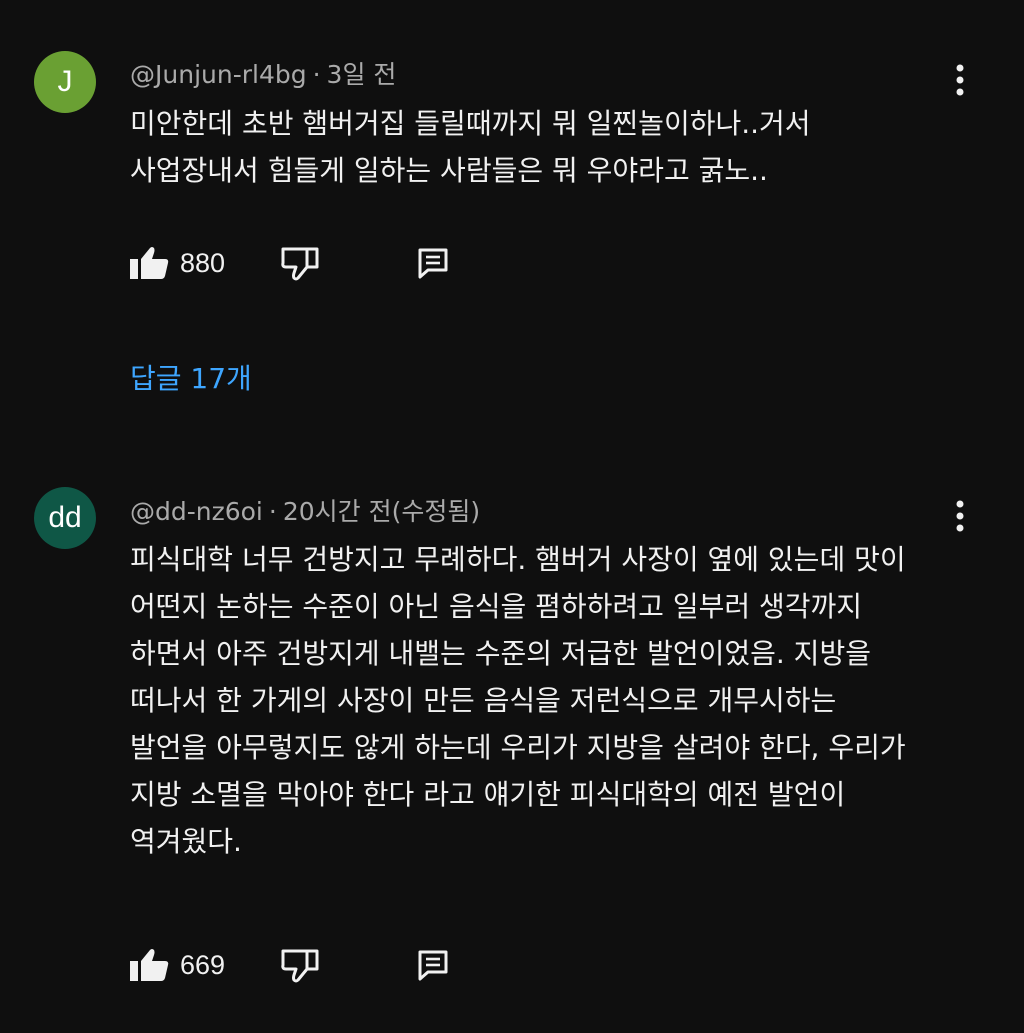 The width and height of the screenshot is (1024, 1033). Describe the element at coordinates (449, 170) in the screenshot. I see `comment-line: 사업장내서 힘들게 일하는 사람들은 뭐 우야라고 굵노..` at that location.